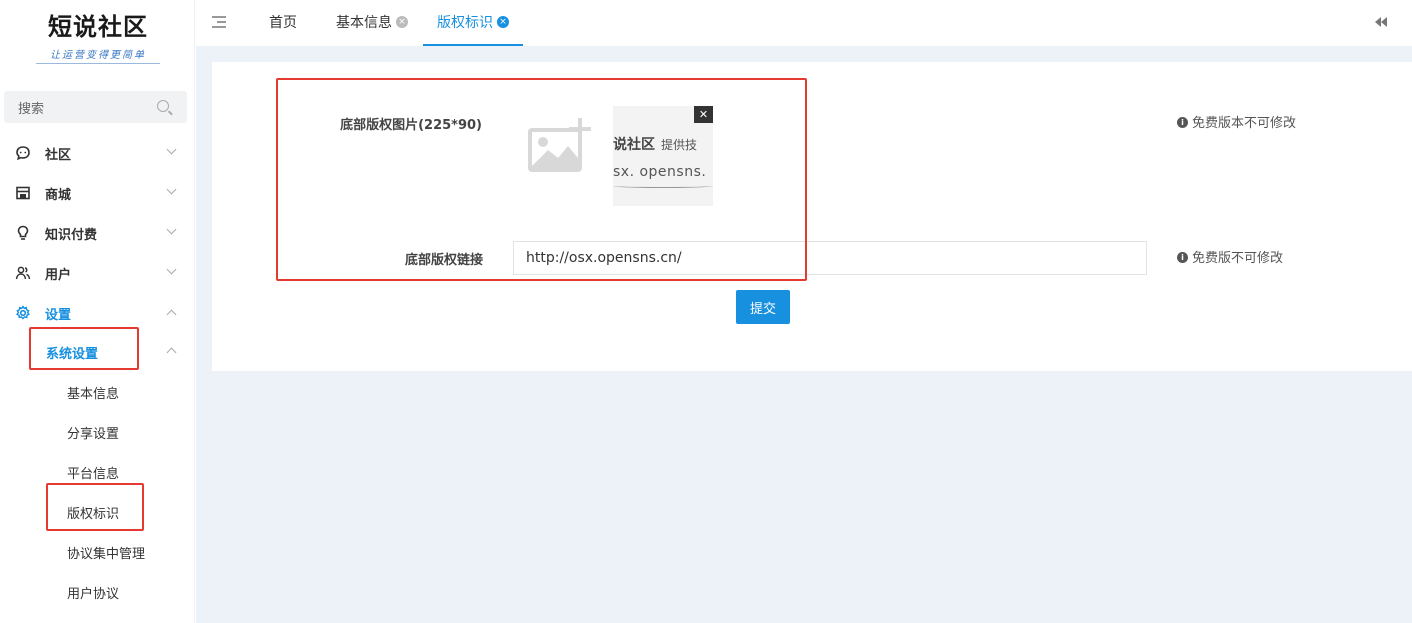 The width and height of the screenshot is (1412, 623). Describe the element at coordinates (634, 145) in the screenshot. I see `preview-text: 说社区` at that location.